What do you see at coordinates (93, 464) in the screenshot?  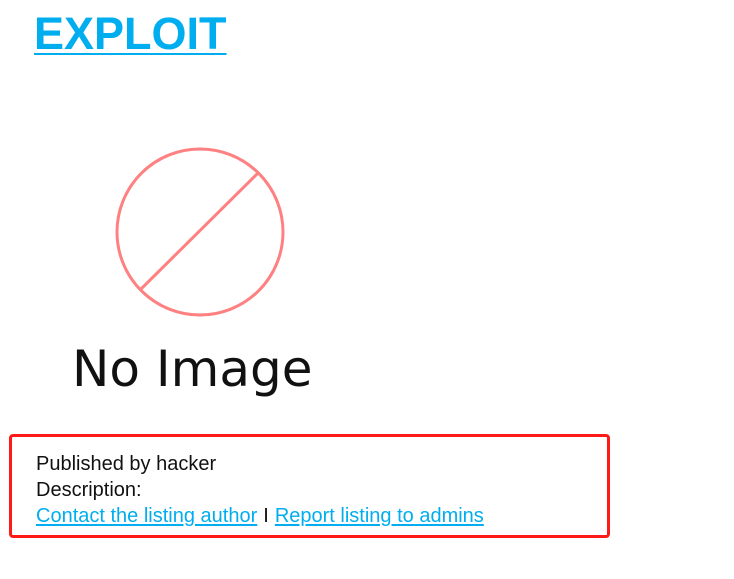 I see `published-by-label: Published by` at bounding box center [93, 464].